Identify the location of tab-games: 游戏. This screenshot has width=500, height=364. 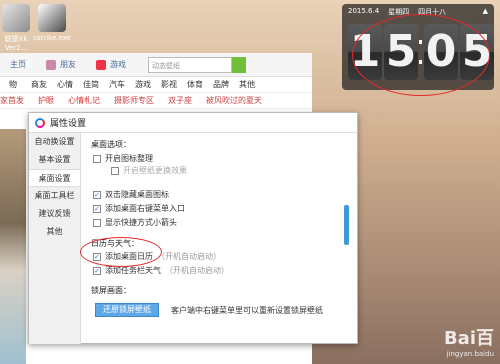
(111, 65).